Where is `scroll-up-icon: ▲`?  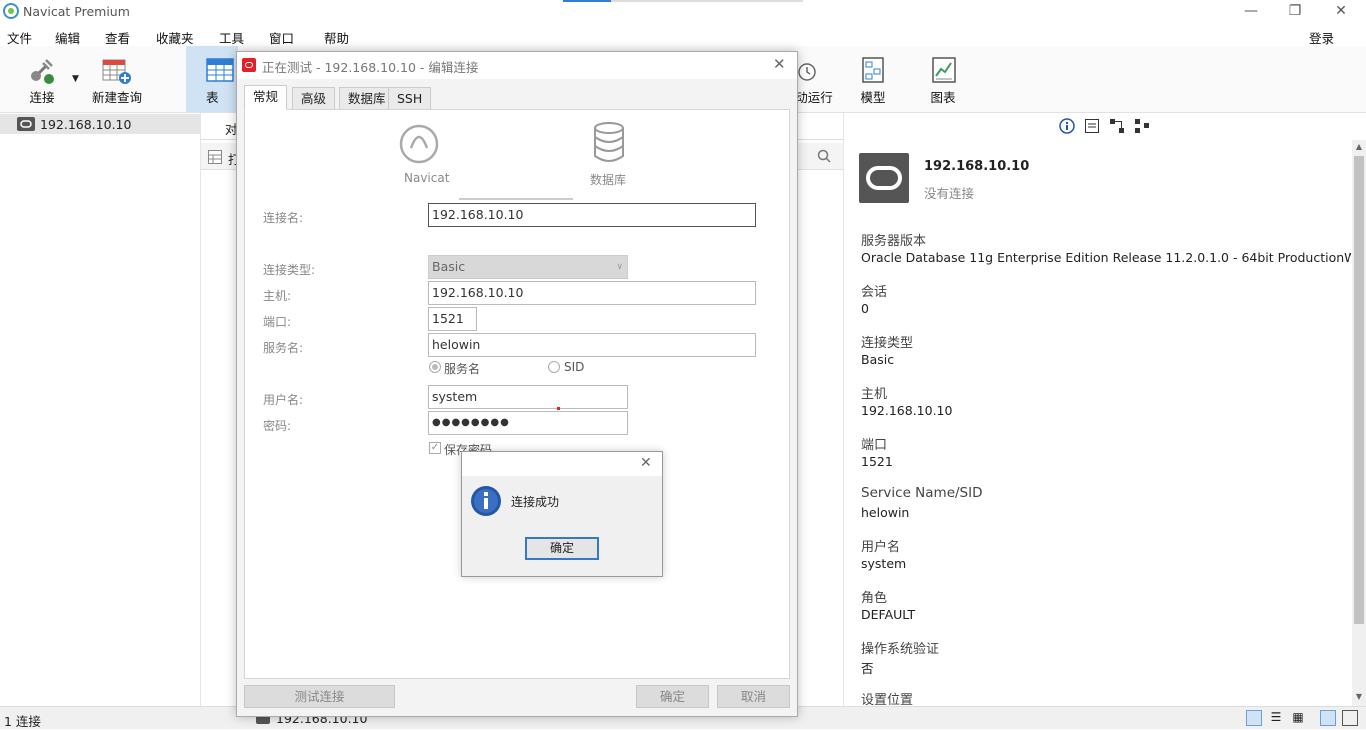 scroll-up-icon: ▲ is located at coordinates (1359, 147).